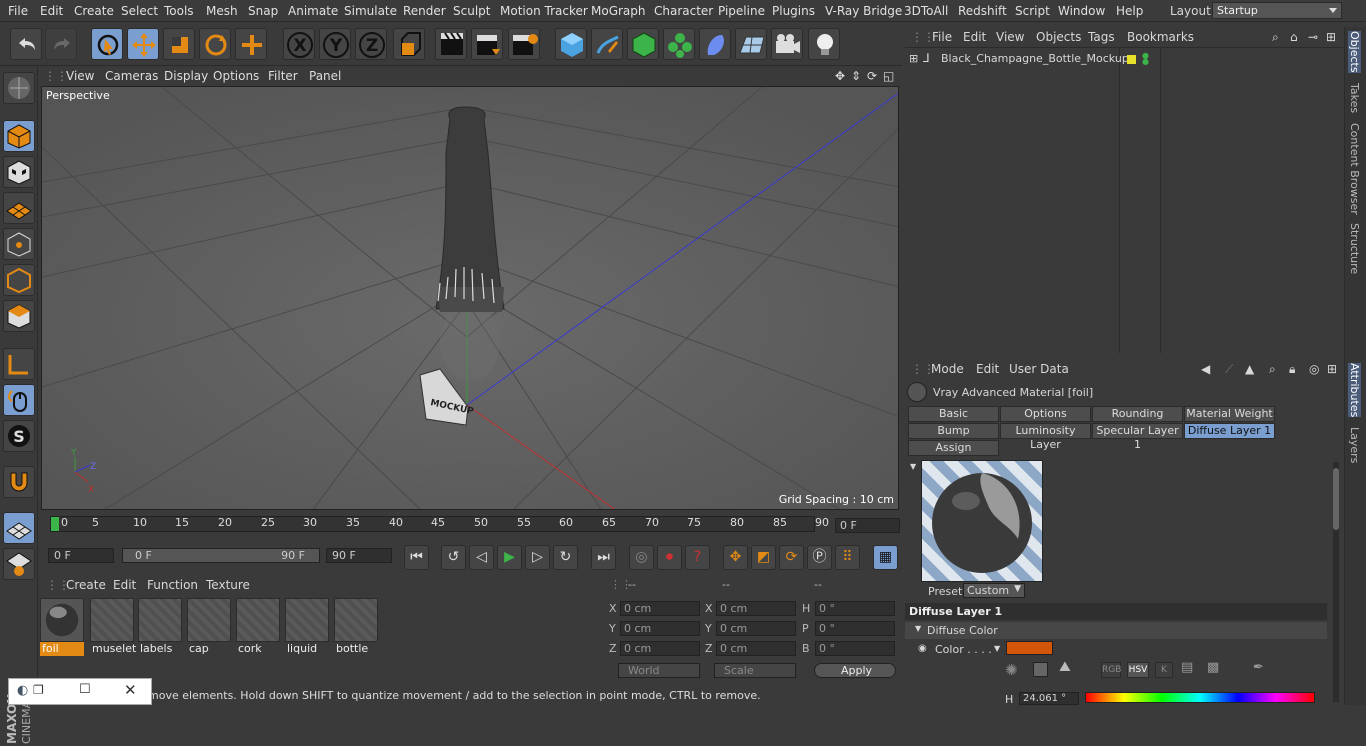 The image size is (1366, 746). What do you see at coordinates (313, 11) in the screenshot?
I see `menu-animate: Animate` at bounding box center [313, 11].